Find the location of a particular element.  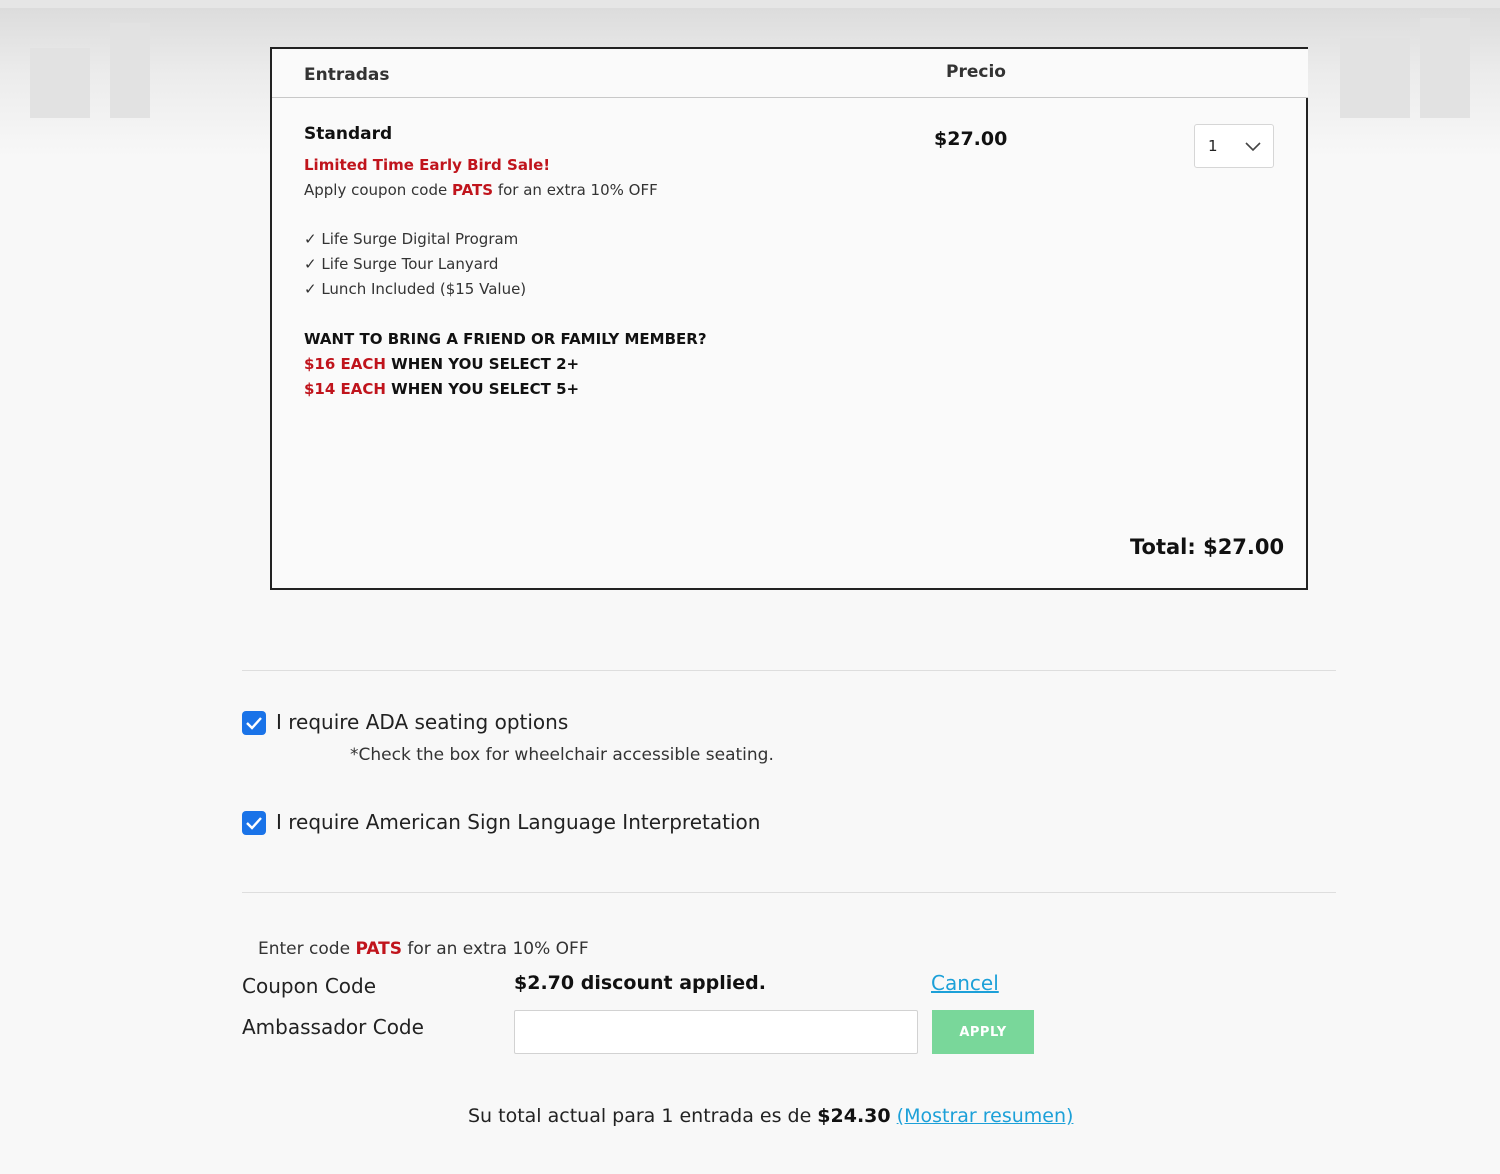

apply-button: APPLY is located at coordinates (983, 1032).